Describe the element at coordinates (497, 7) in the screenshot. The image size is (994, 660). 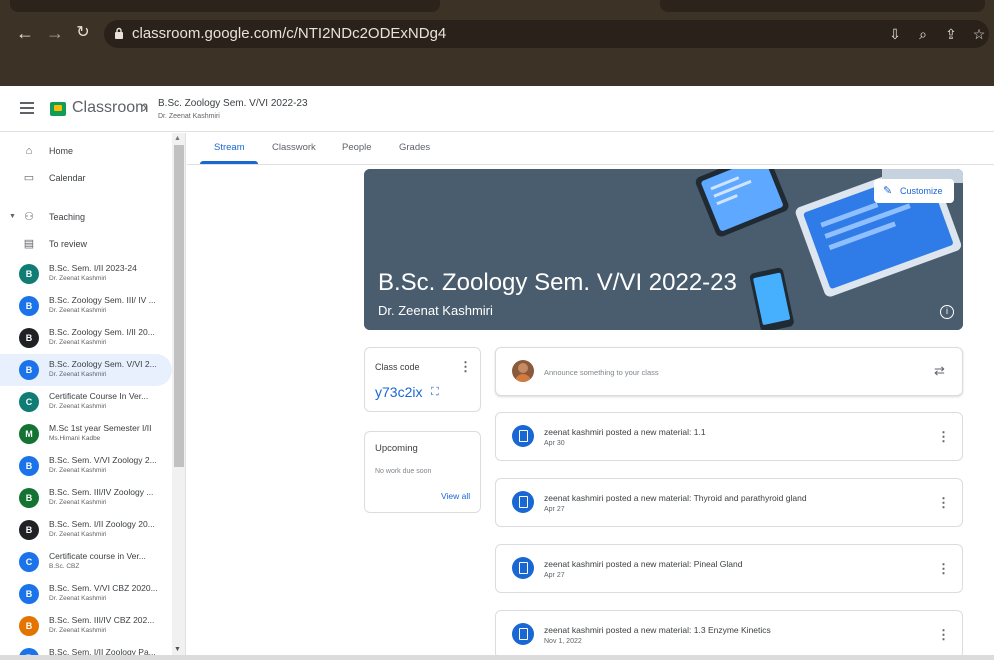
I see `tab-strip` at that location.